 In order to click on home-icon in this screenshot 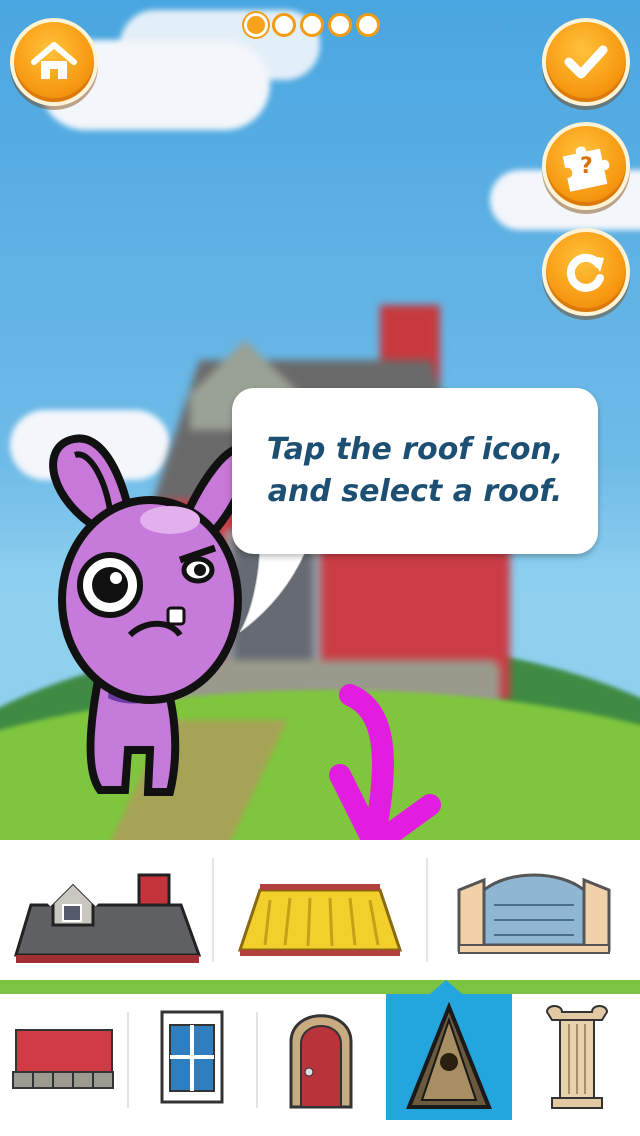, I will do `click(54, 60)`.